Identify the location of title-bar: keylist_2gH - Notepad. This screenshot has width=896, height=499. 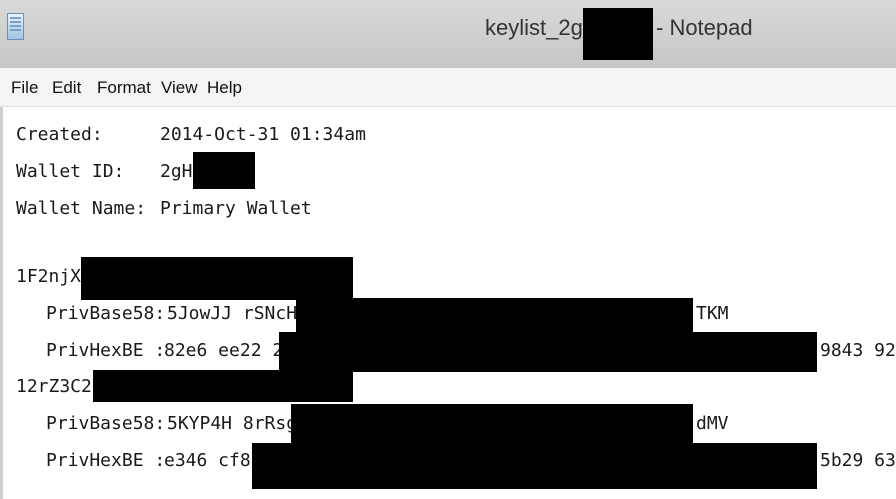
(448, 34).